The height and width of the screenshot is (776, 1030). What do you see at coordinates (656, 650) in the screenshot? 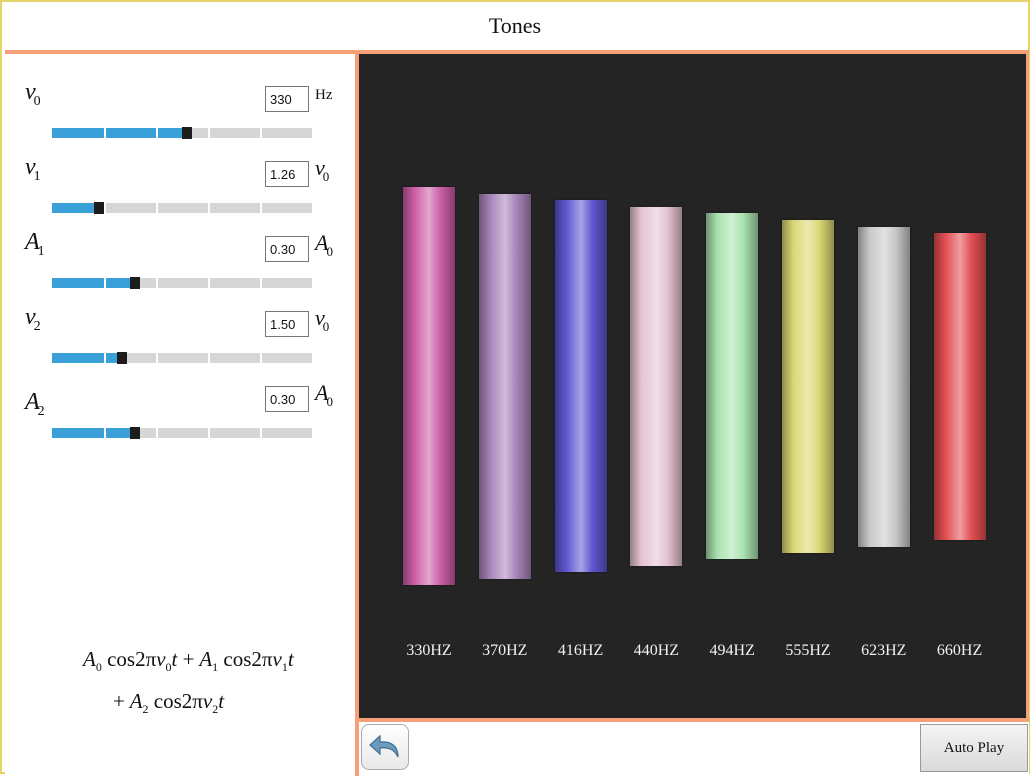
I see `tone-label: 440HZ` at bounding box center [656, 650].